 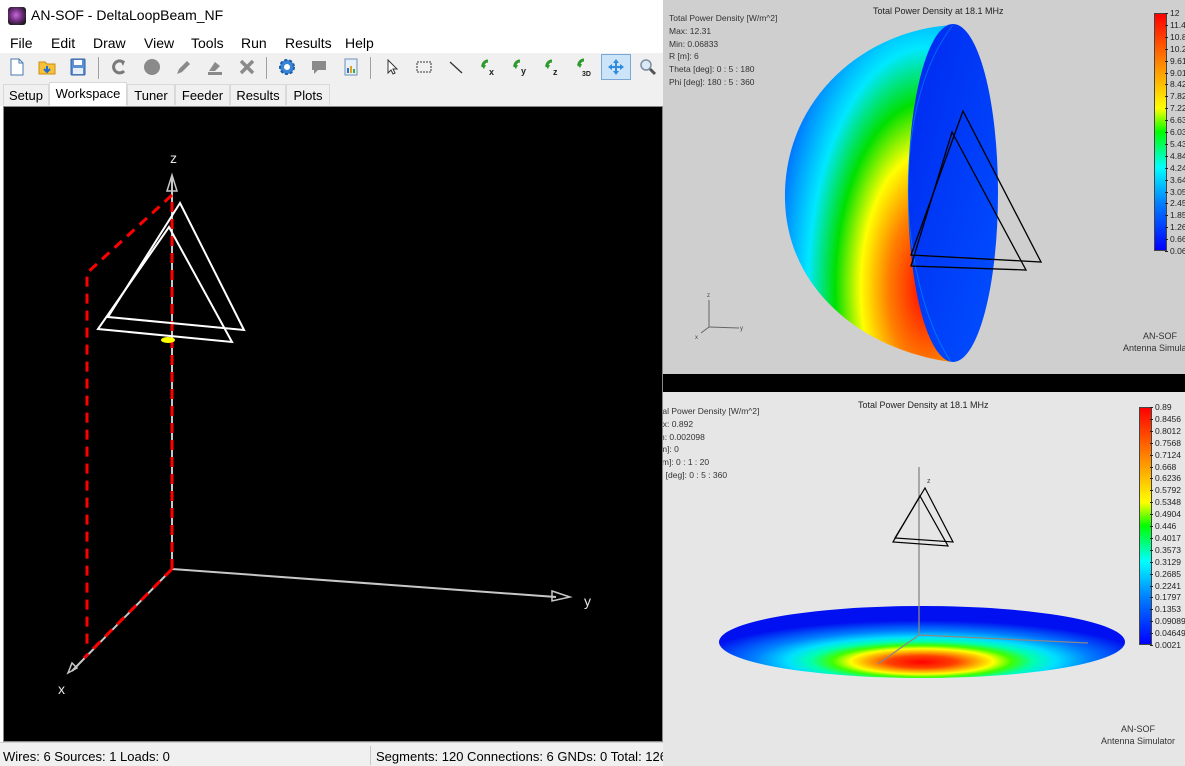 I want to click on menu-view: View, so click(x=159, y=43).